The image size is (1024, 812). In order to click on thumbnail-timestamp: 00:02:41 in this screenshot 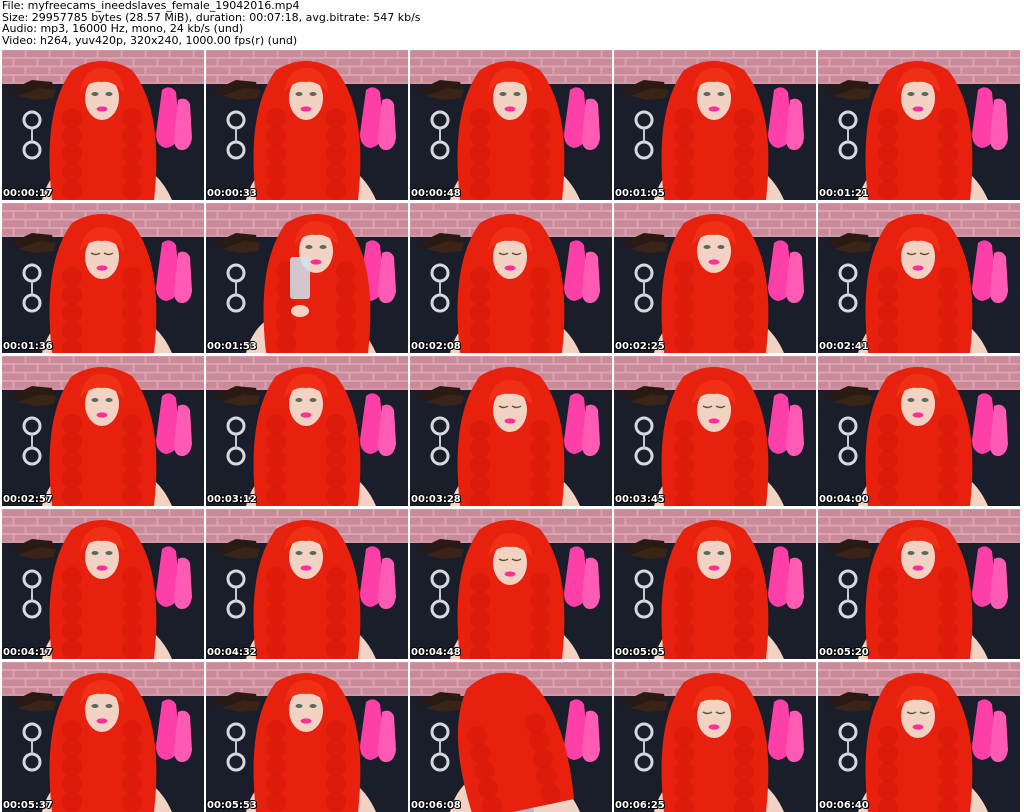, I will do `click(844, 346)`.